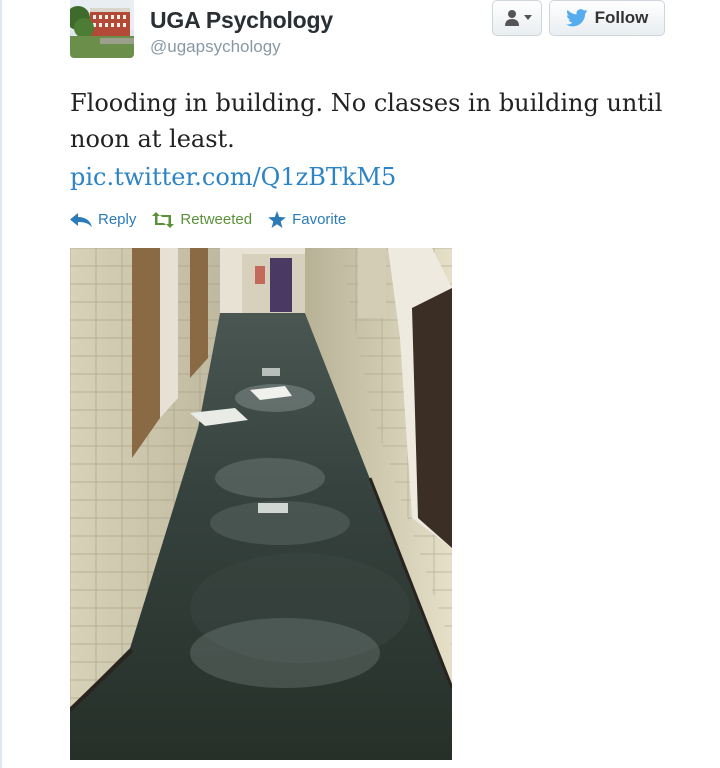 This screenshot has height=768, width=720. Describe the element at coordinates (1, 384) in the screenshot. I see `left-border` at that location.